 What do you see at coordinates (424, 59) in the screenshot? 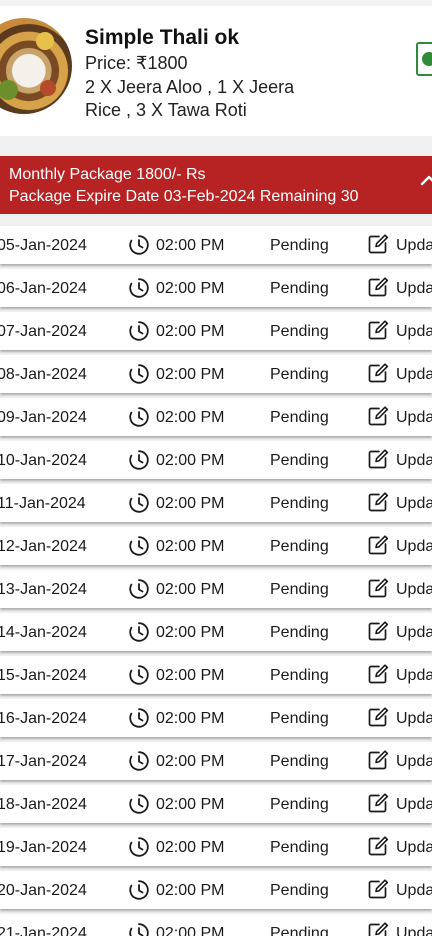
I see `veg-indicator-icon` at bounding box center [424, 59].